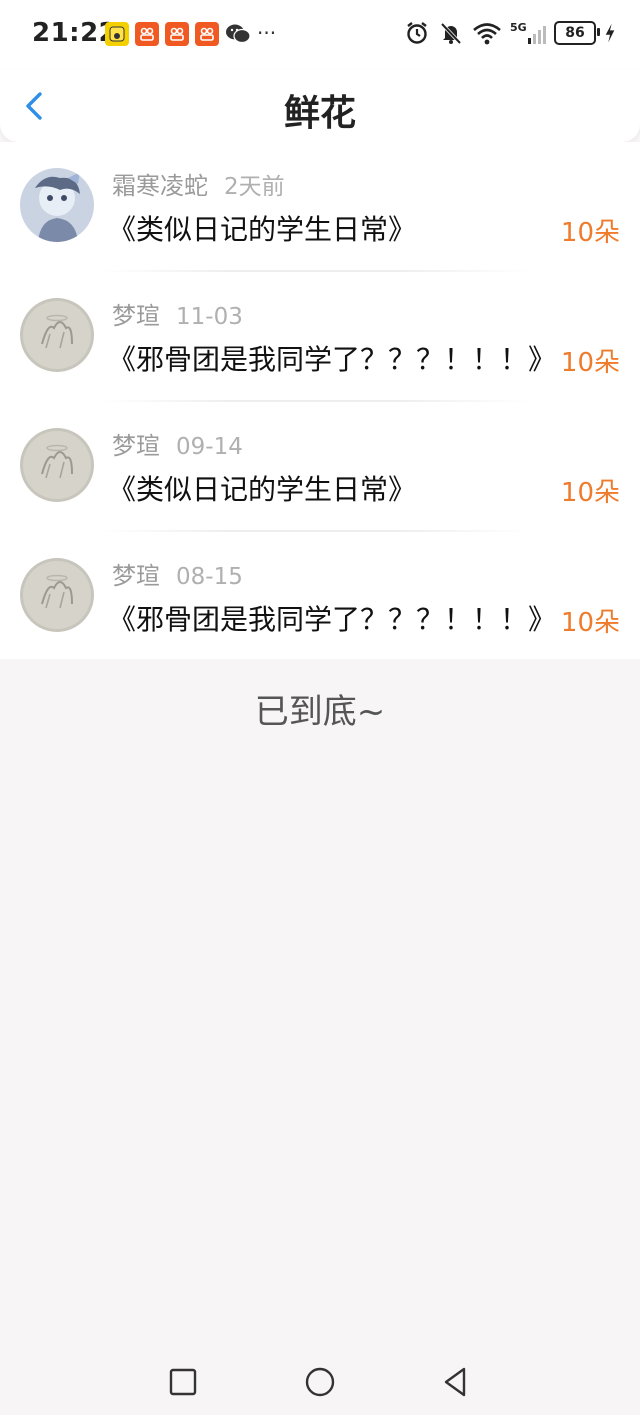  I want to click on alarm-icon, so click(417, 33).